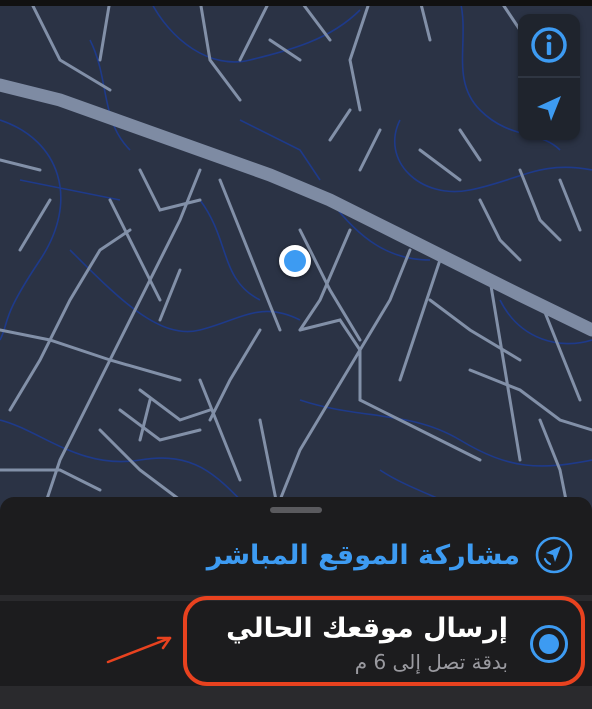 The width and height of the screenshot is (592, 709). I want to click on sheet-grabber, so click(296, 510).